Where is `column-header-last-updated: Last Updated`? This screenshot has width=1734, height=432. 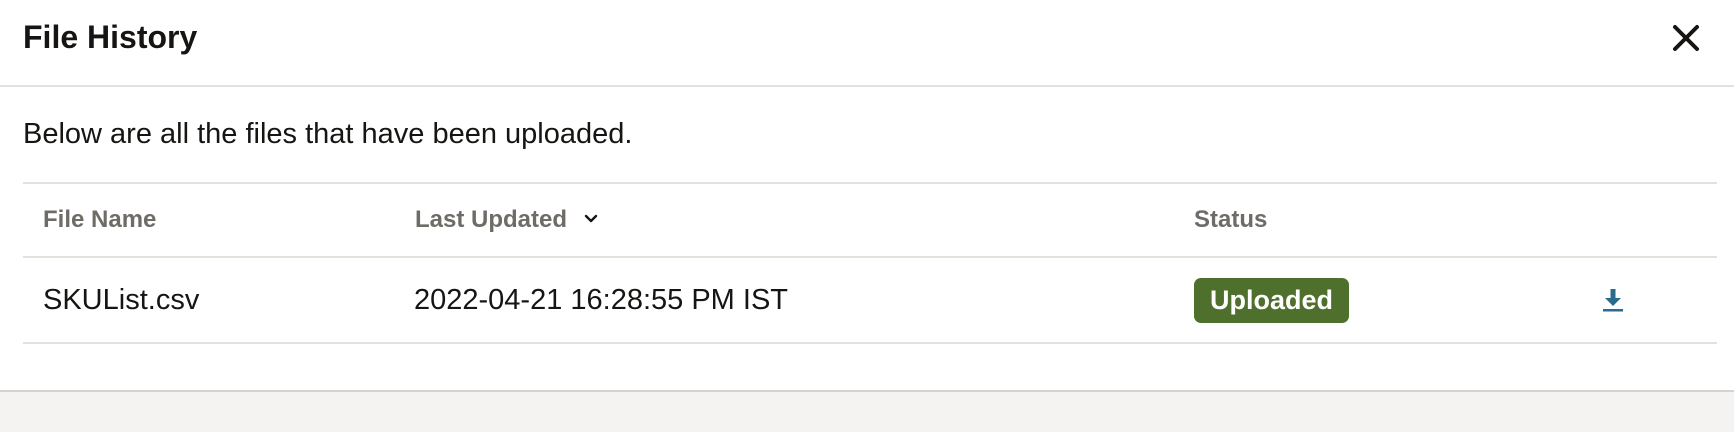
column-header-last-updated: Last Updated is located at coordinates (506, 220).